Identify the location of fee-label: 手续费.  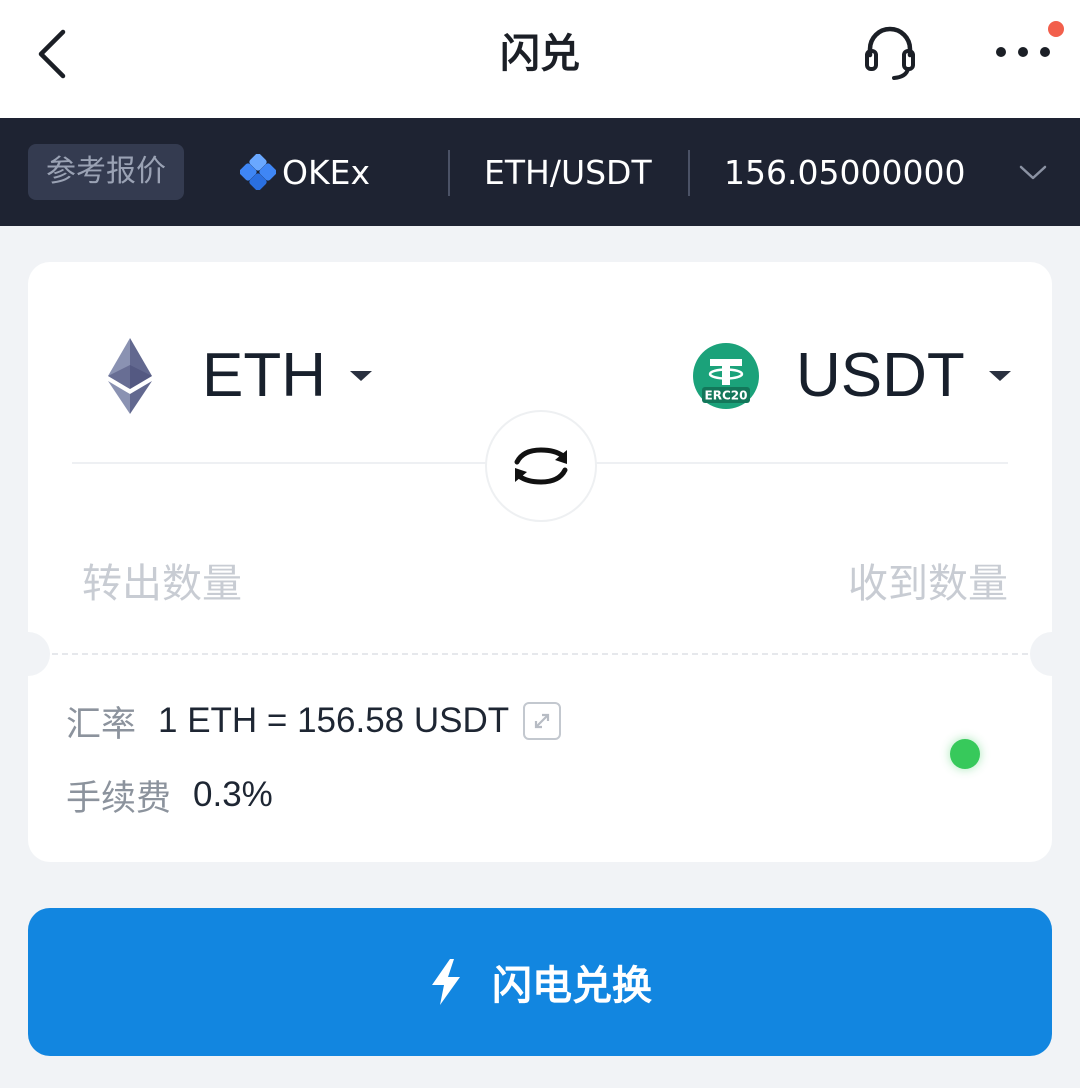
(119, 798).